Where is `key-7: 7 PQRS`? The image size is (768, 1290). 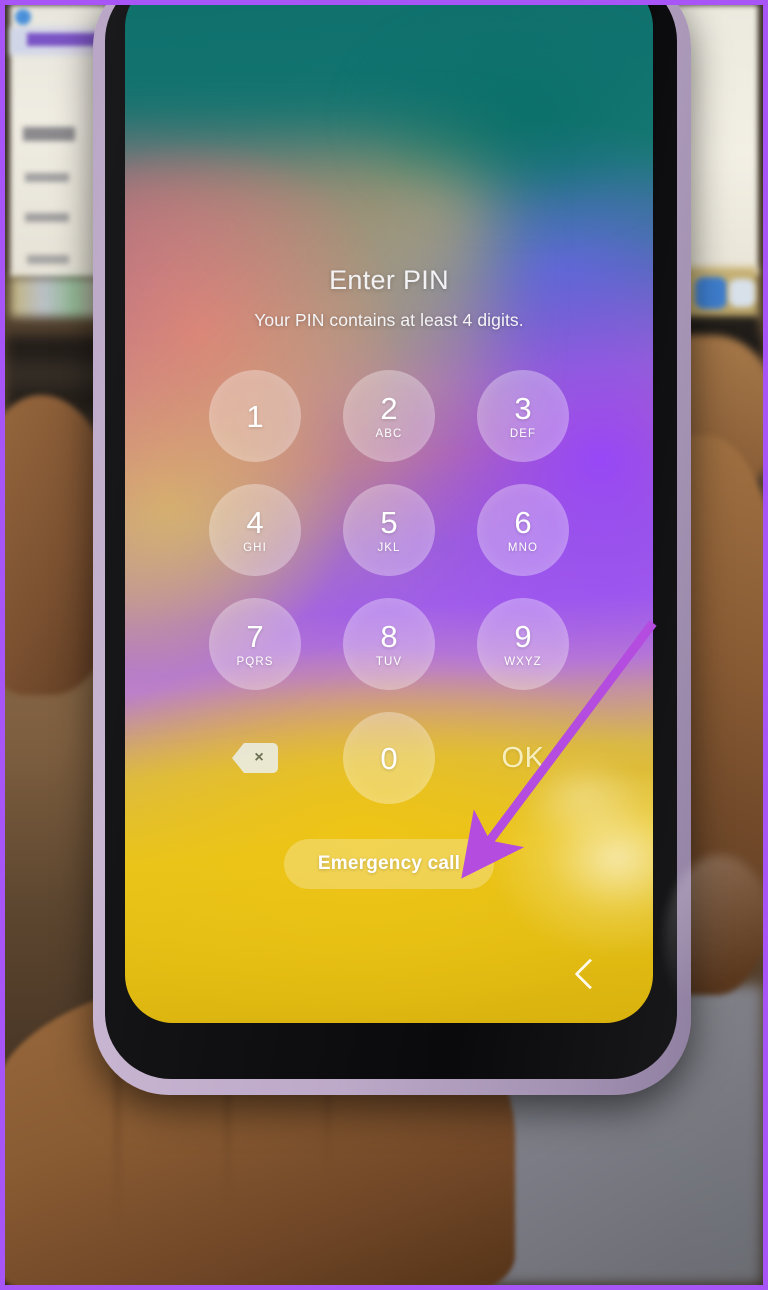
key-7: 7 PQRS is located at coordinates (255, 644).